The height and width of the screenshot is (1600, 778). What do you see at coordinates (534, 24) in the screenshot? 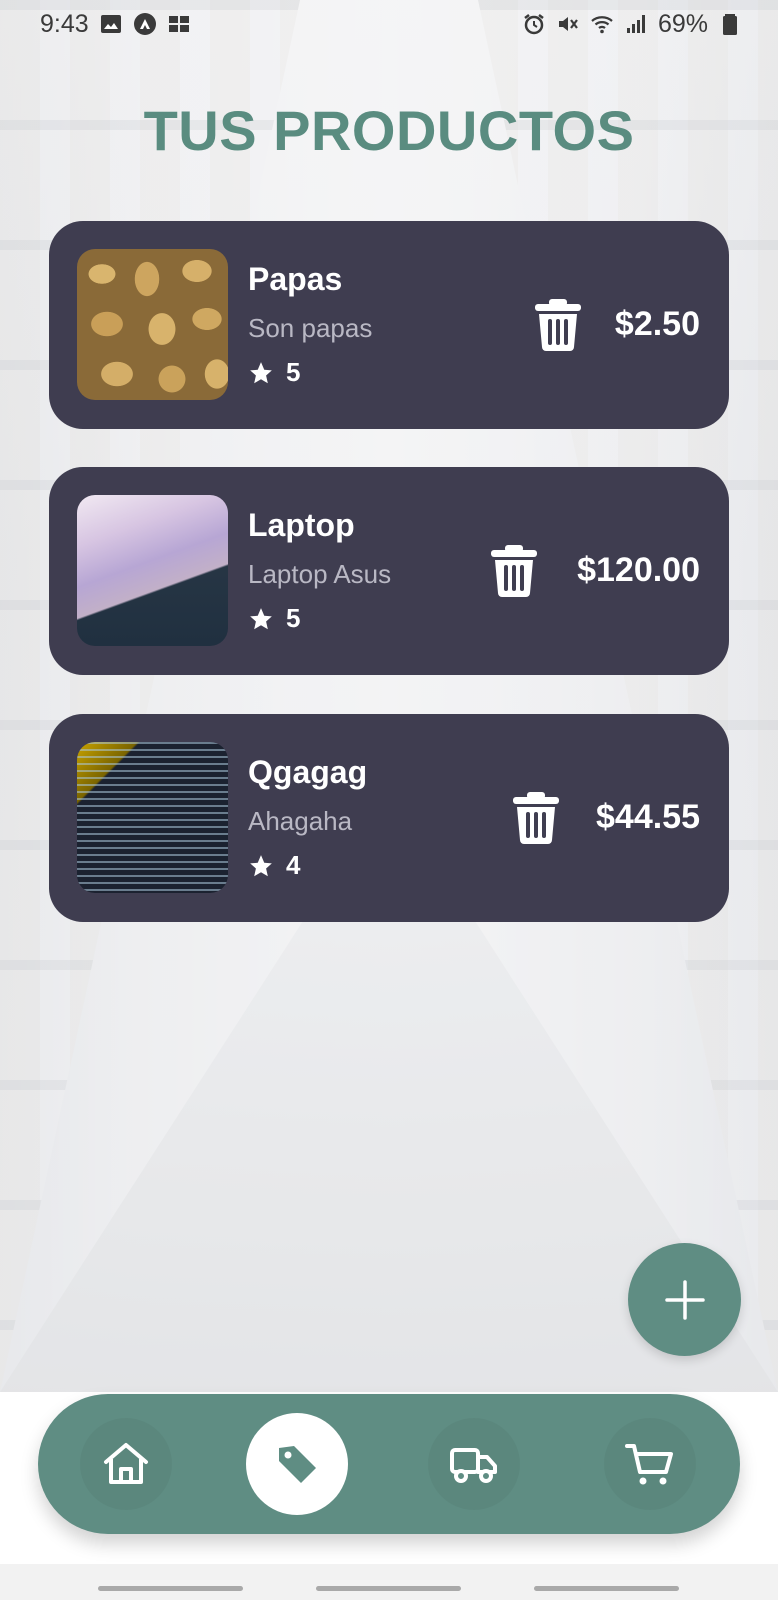
I see `alarm-icon` at bounding box center [534, 24].